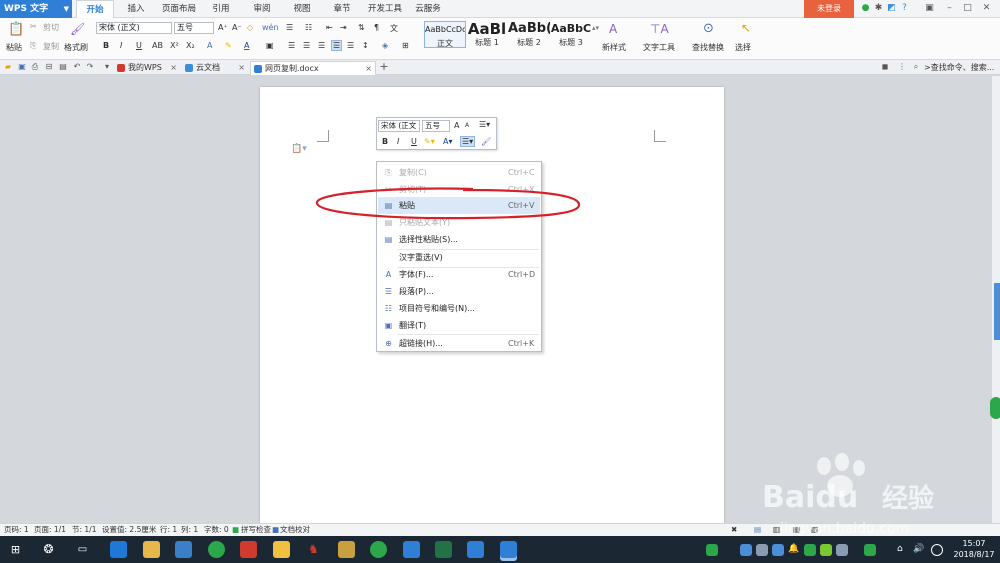 This screenshot has width=1000, height=563. Describe the element at coordinates (810, 550) in the screenshot. I see `security-icon` at that location.